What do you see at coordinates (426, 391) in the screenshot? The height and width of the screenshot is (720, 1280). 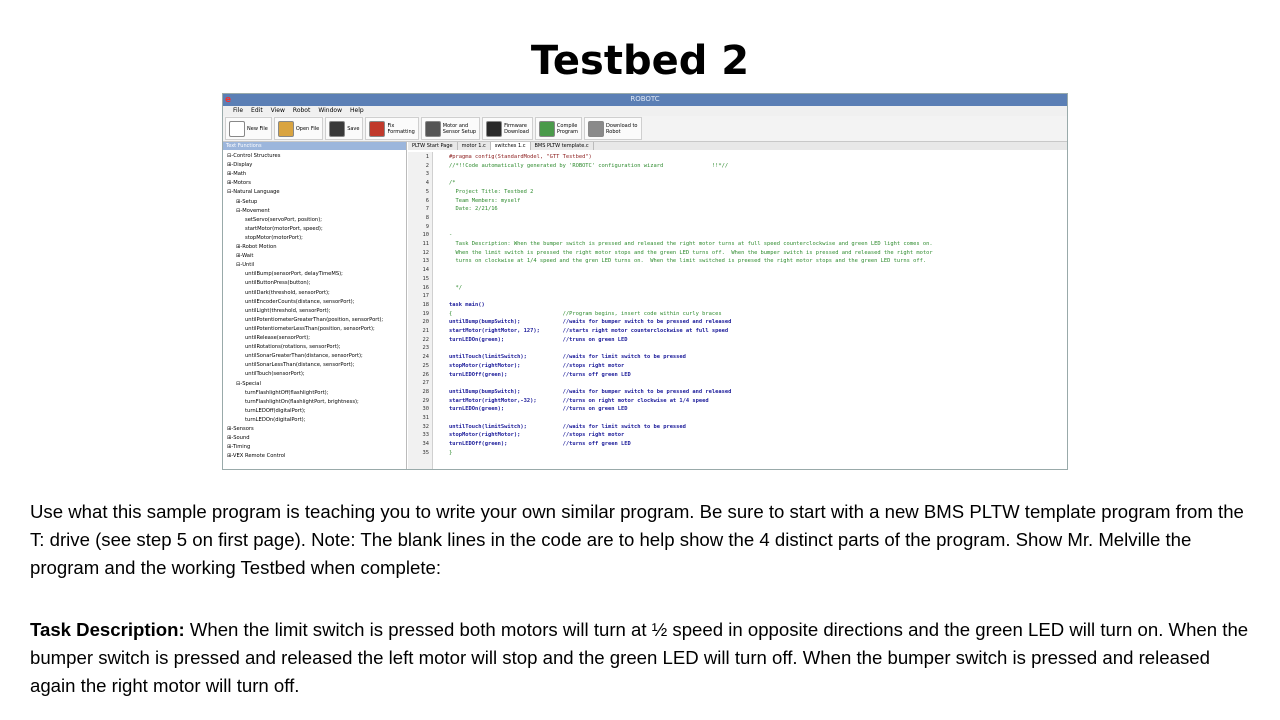 I see `line-number: 28` at bounding box center [426, 391].